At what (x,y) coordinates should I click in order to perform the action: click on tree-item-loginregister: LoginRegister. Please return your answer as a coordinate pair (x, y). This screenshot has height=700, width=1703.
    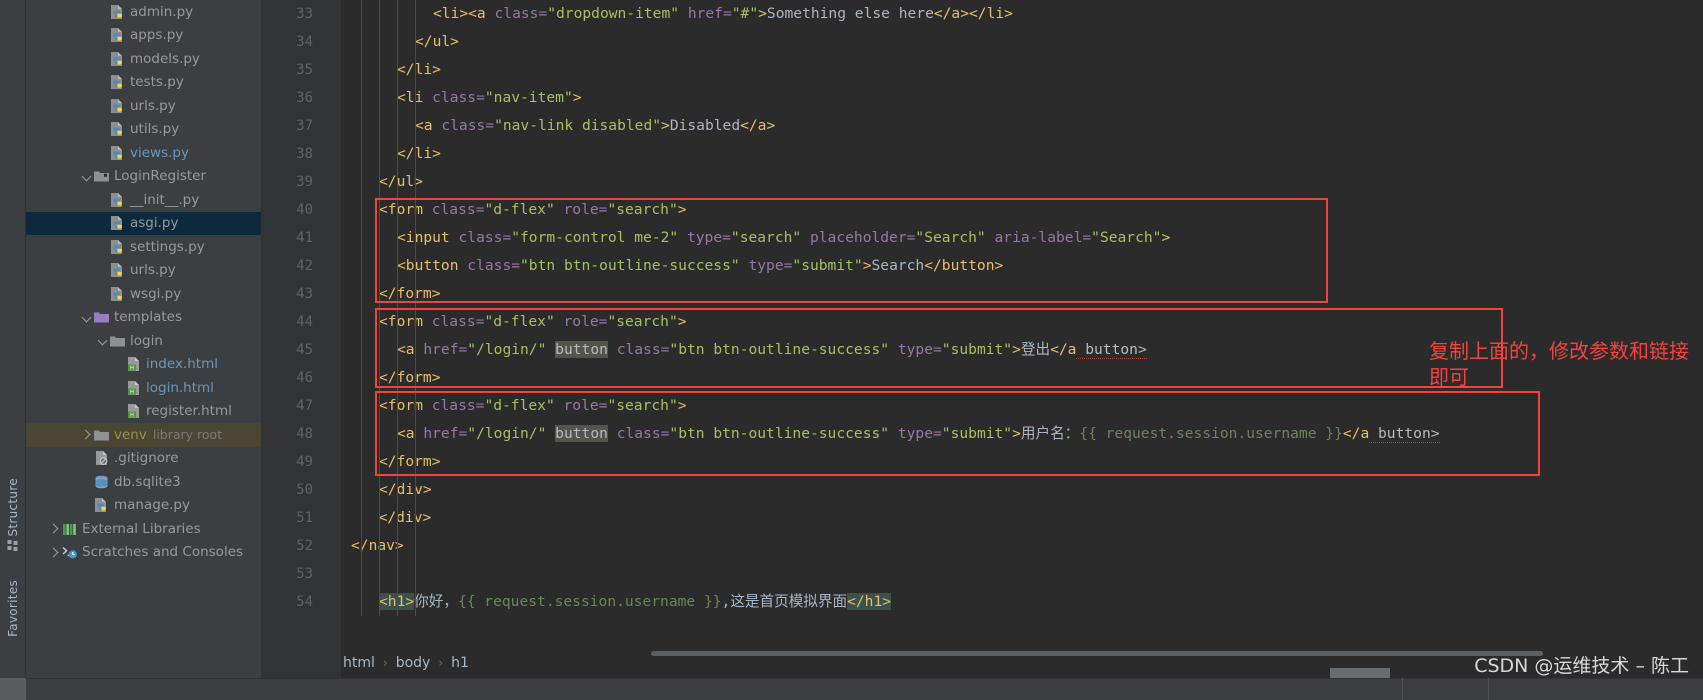
    Looking at the image, I should click on (143, 177).